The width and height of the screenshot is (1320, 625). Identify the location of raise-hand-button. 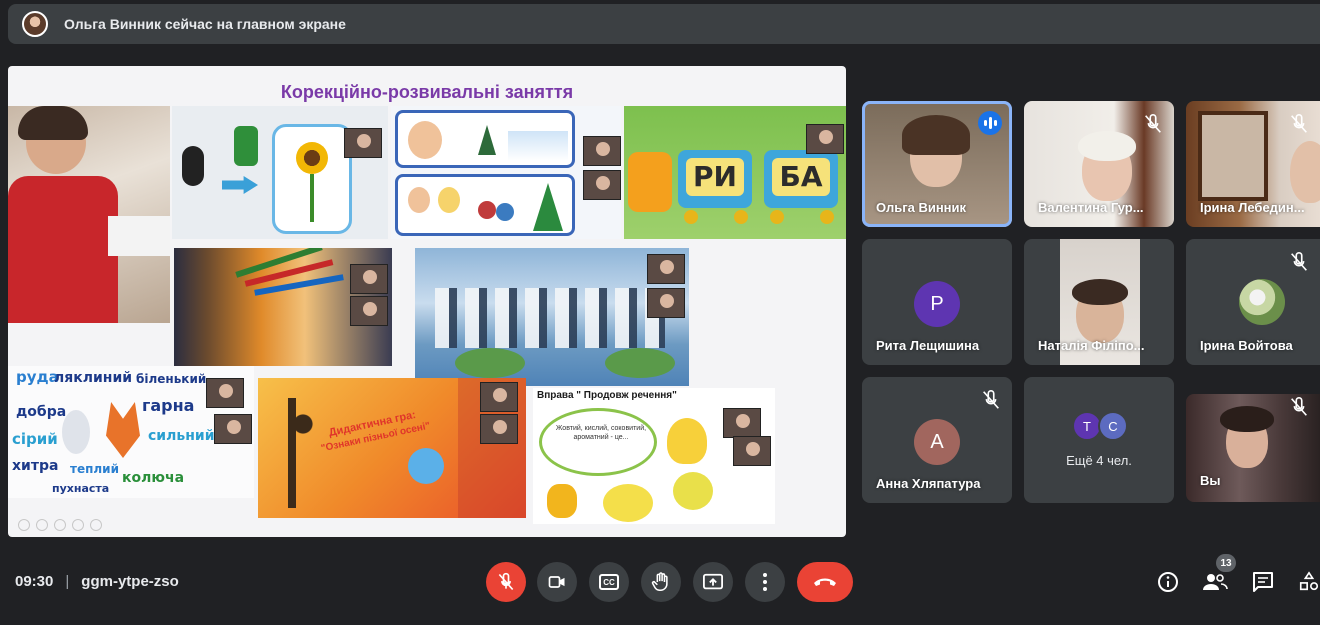
(661, 582).